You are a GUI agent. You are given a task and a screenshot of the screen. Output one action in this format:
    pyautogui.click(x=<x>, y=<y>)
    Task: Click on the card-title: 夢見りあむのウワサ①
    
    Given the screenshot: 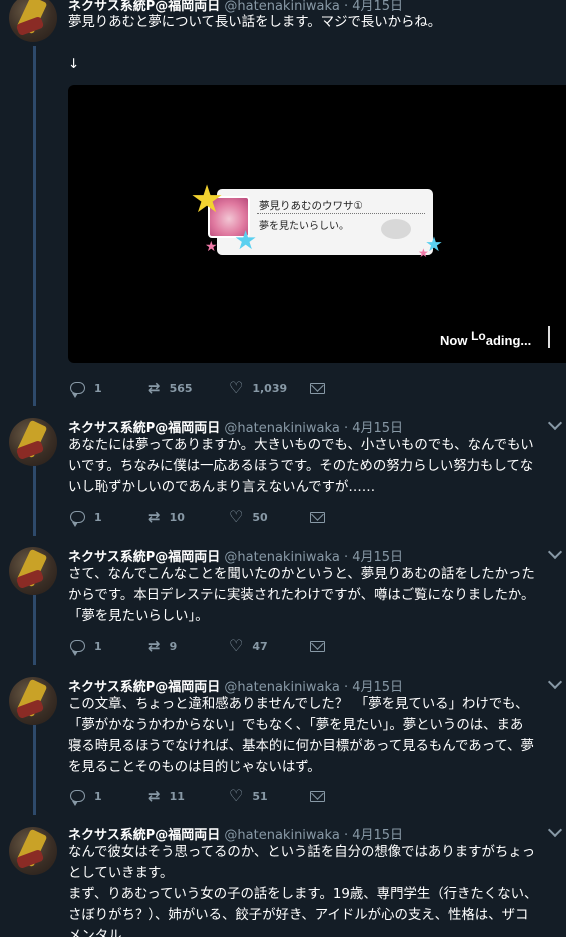 What is the action you would take?
    pyautogui.click(x=311, y=206)
    